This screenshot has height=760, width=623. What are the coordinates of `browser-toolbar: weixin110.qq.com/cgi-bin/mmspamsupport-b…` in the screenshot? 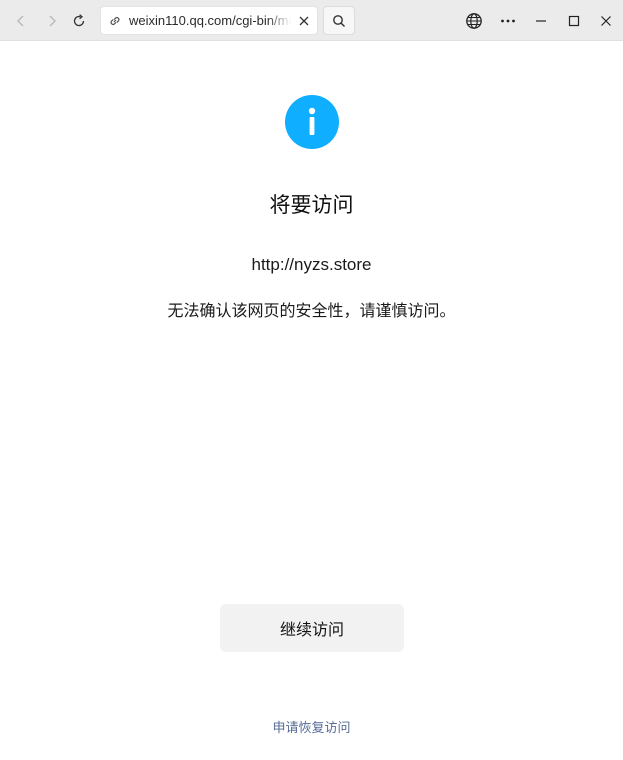 It's located at (311, 20).